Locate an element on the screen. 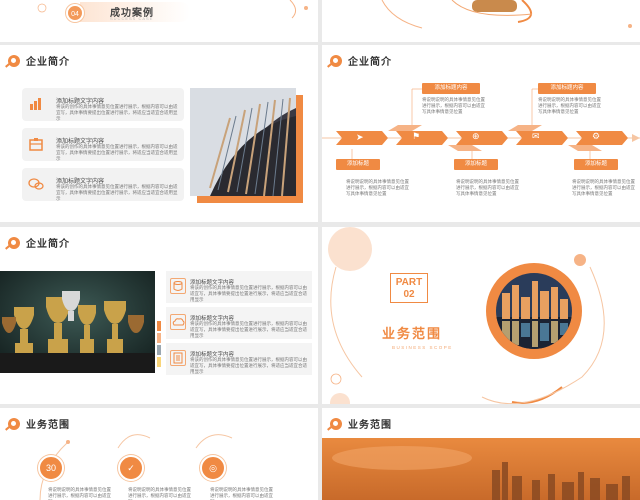  gear-icon: ⚙ is located at coordinates (596, 136).